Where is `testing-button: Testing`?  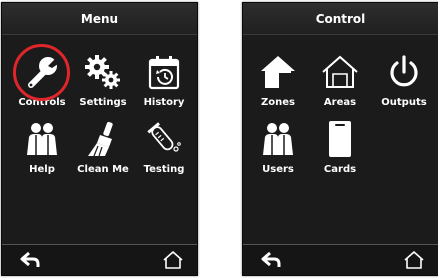
testing-button: Testing is located at coordinates (164, 148).